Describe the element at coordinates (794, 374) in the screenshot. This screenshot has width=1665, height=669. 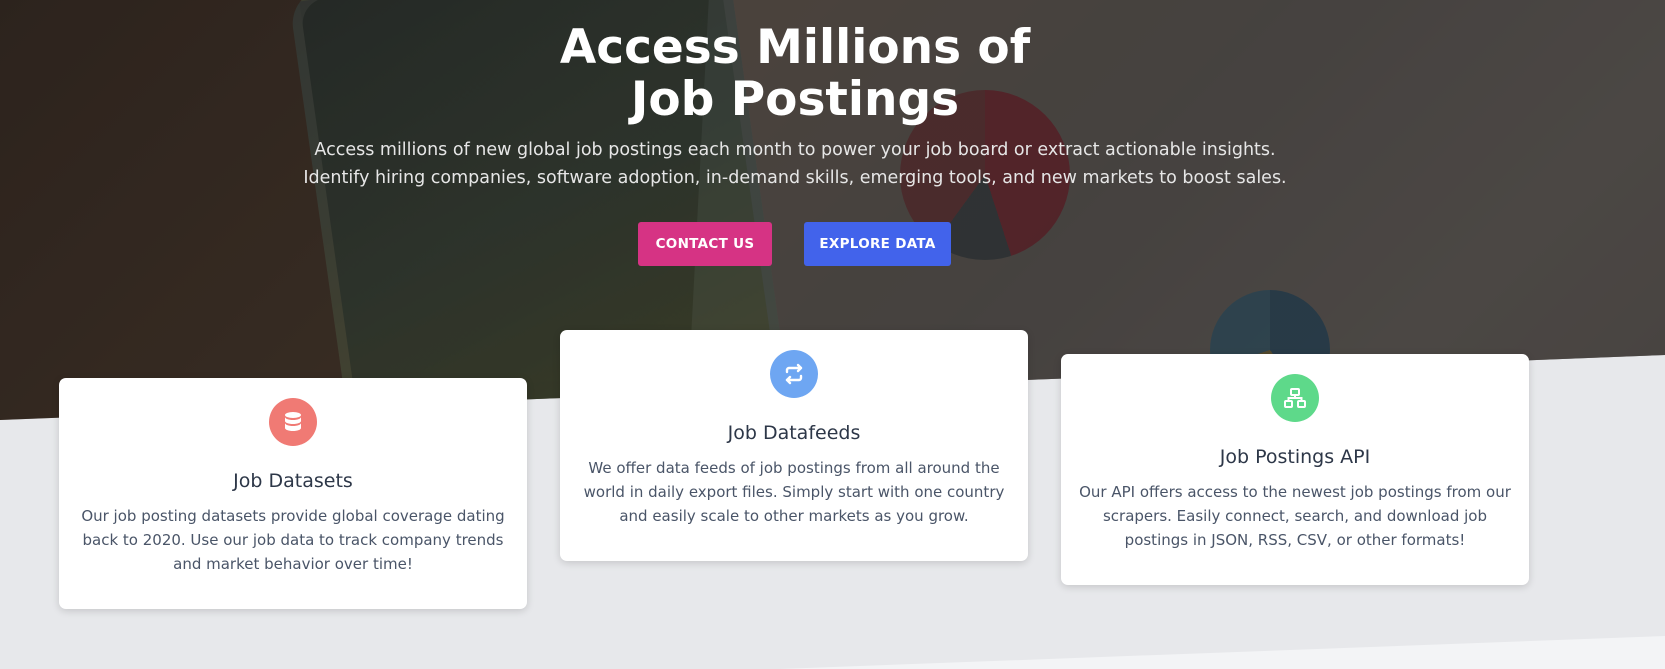
I see `sync-arrows-icon` at that location.